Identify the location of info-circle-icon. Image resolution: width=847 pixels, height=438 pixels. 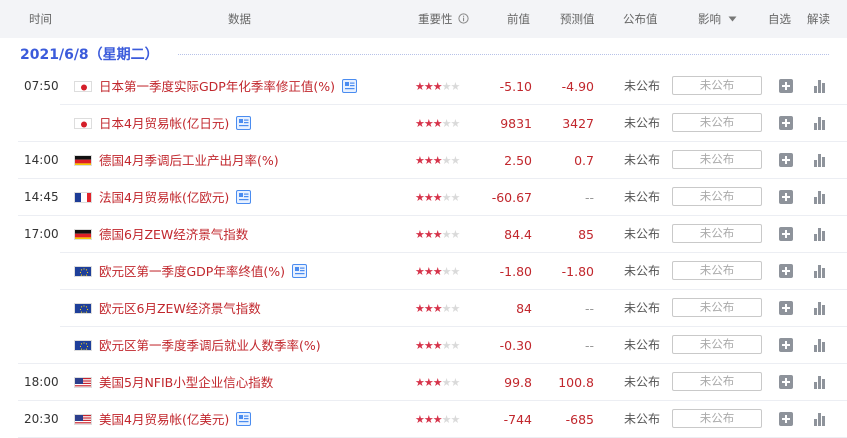
(463, 18).